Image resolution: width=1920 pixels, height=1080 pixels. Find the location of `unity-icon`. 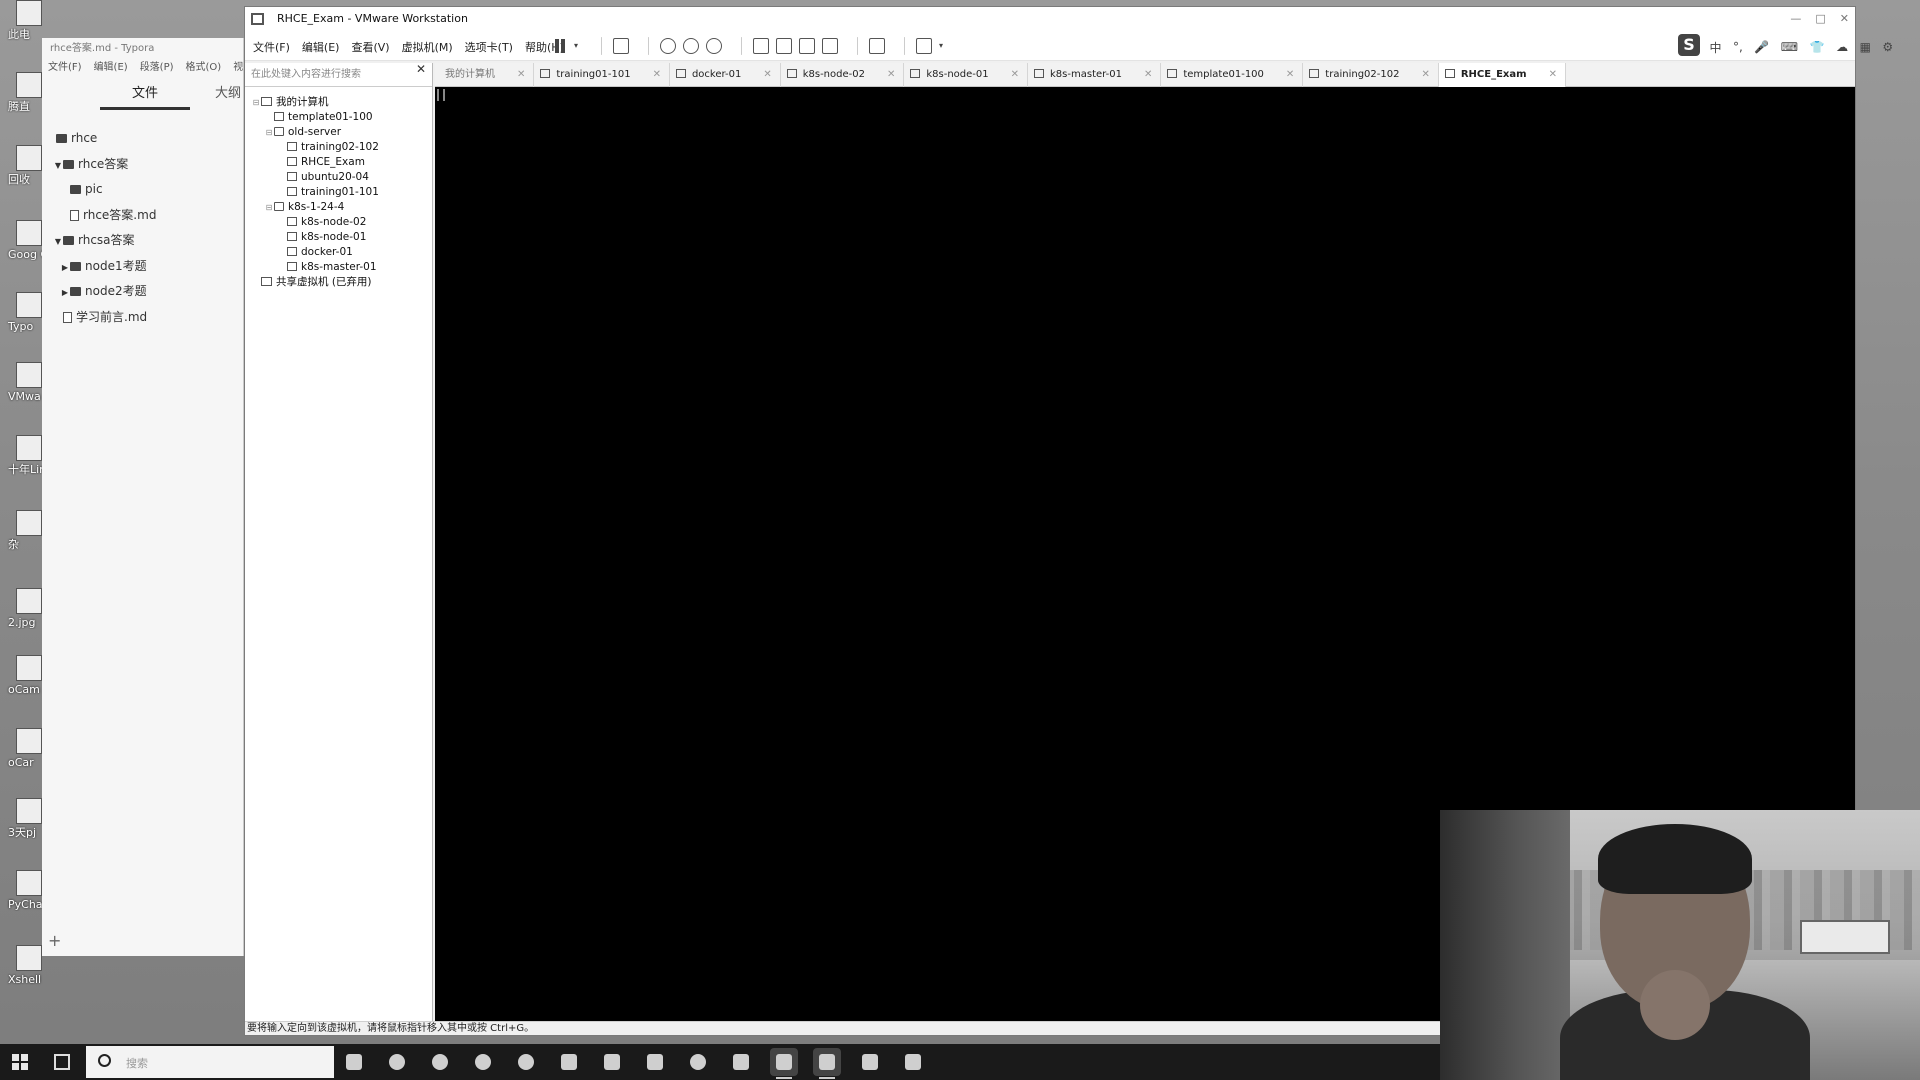

unity-icon is located at coordinates (830, 46).